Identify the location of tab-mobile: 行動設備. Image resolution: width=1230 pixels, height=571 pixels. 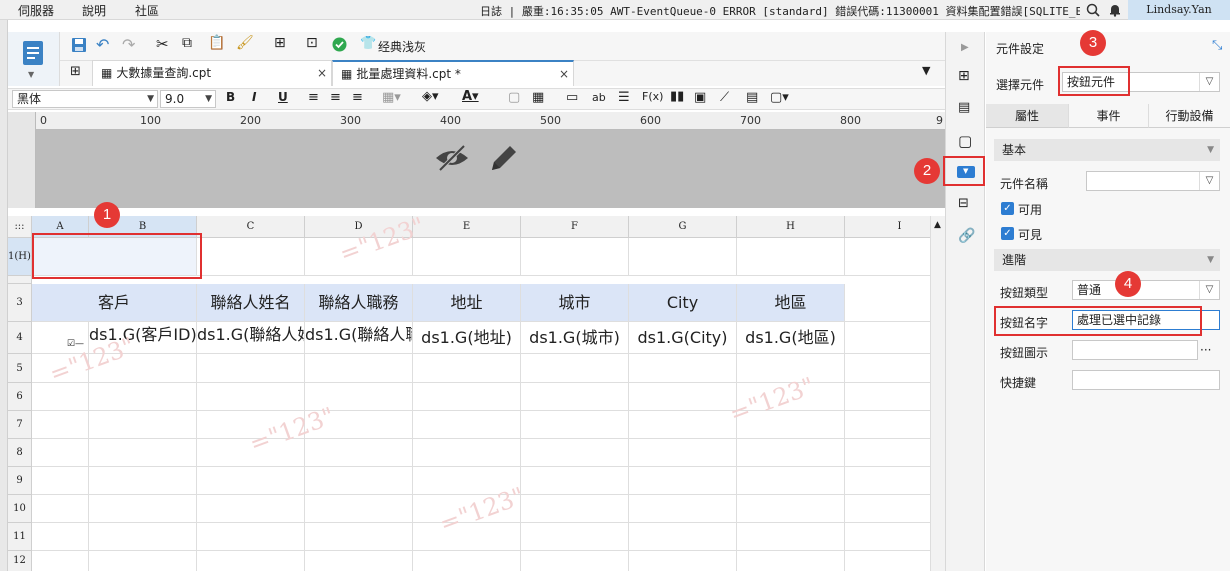
(1189, 116).